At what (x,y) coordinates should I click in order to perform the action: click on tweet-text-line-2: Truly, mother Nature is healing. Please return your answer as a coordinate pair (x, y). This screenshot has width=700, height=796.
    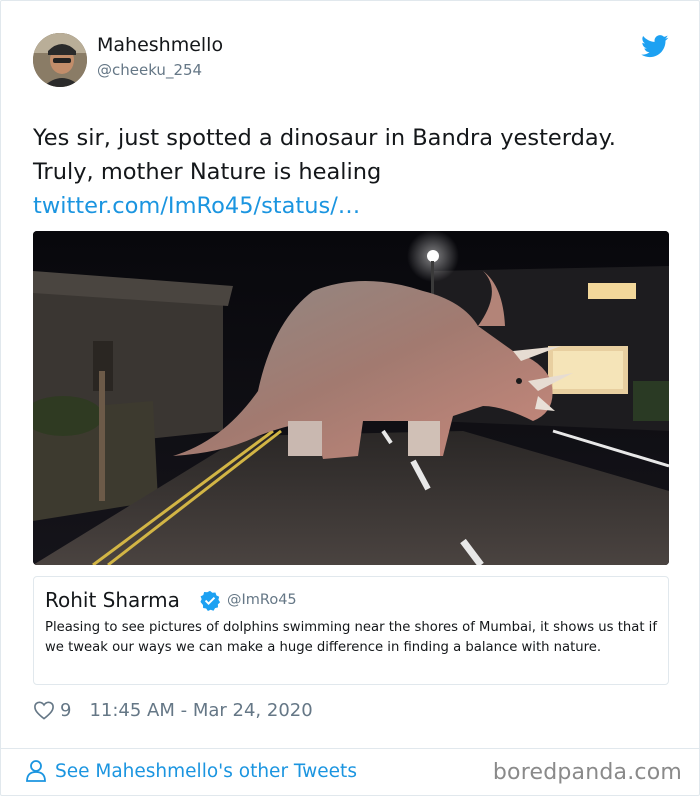
    Looking at the image, I should click on (207, 172).